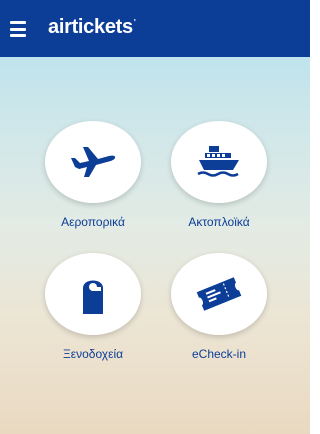  I want to click on flights-tile: Αεροπορικά, so click(93, 186).